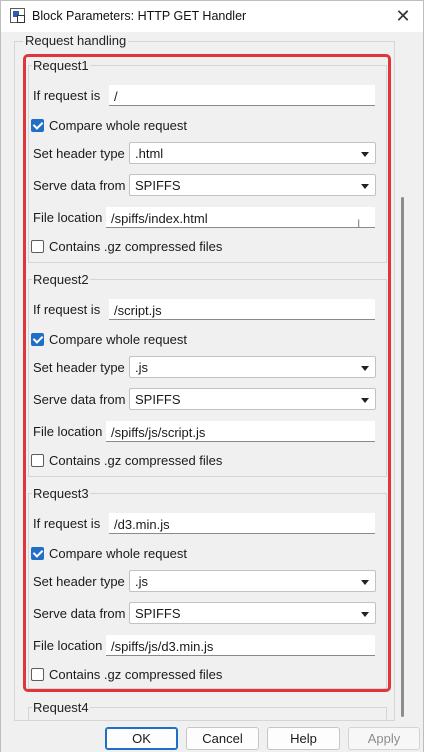 This screenshot has height=752, width=424. What do you see at coordinates (61, 493) in the screenshot?
I see `request3-title: Request3` at bounding box center [61, 493].